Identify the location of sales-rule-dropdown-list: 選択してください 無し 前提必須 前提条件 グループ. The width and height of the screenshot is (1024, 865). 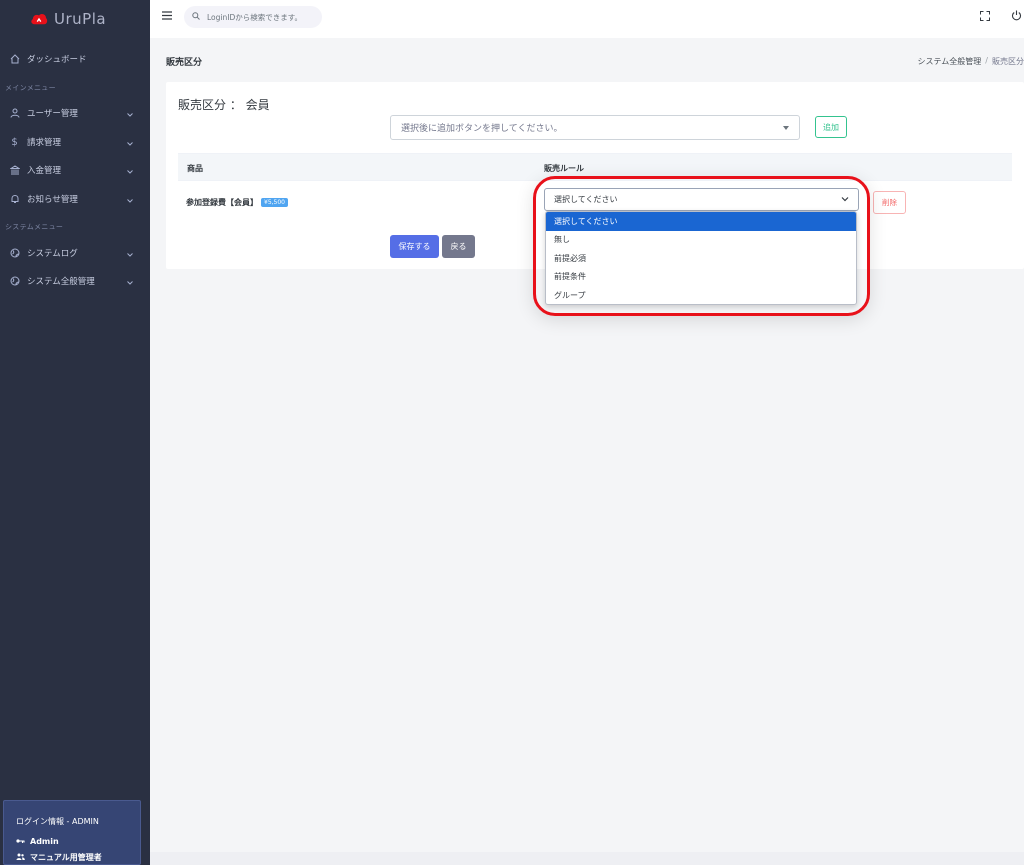
(701, 258).